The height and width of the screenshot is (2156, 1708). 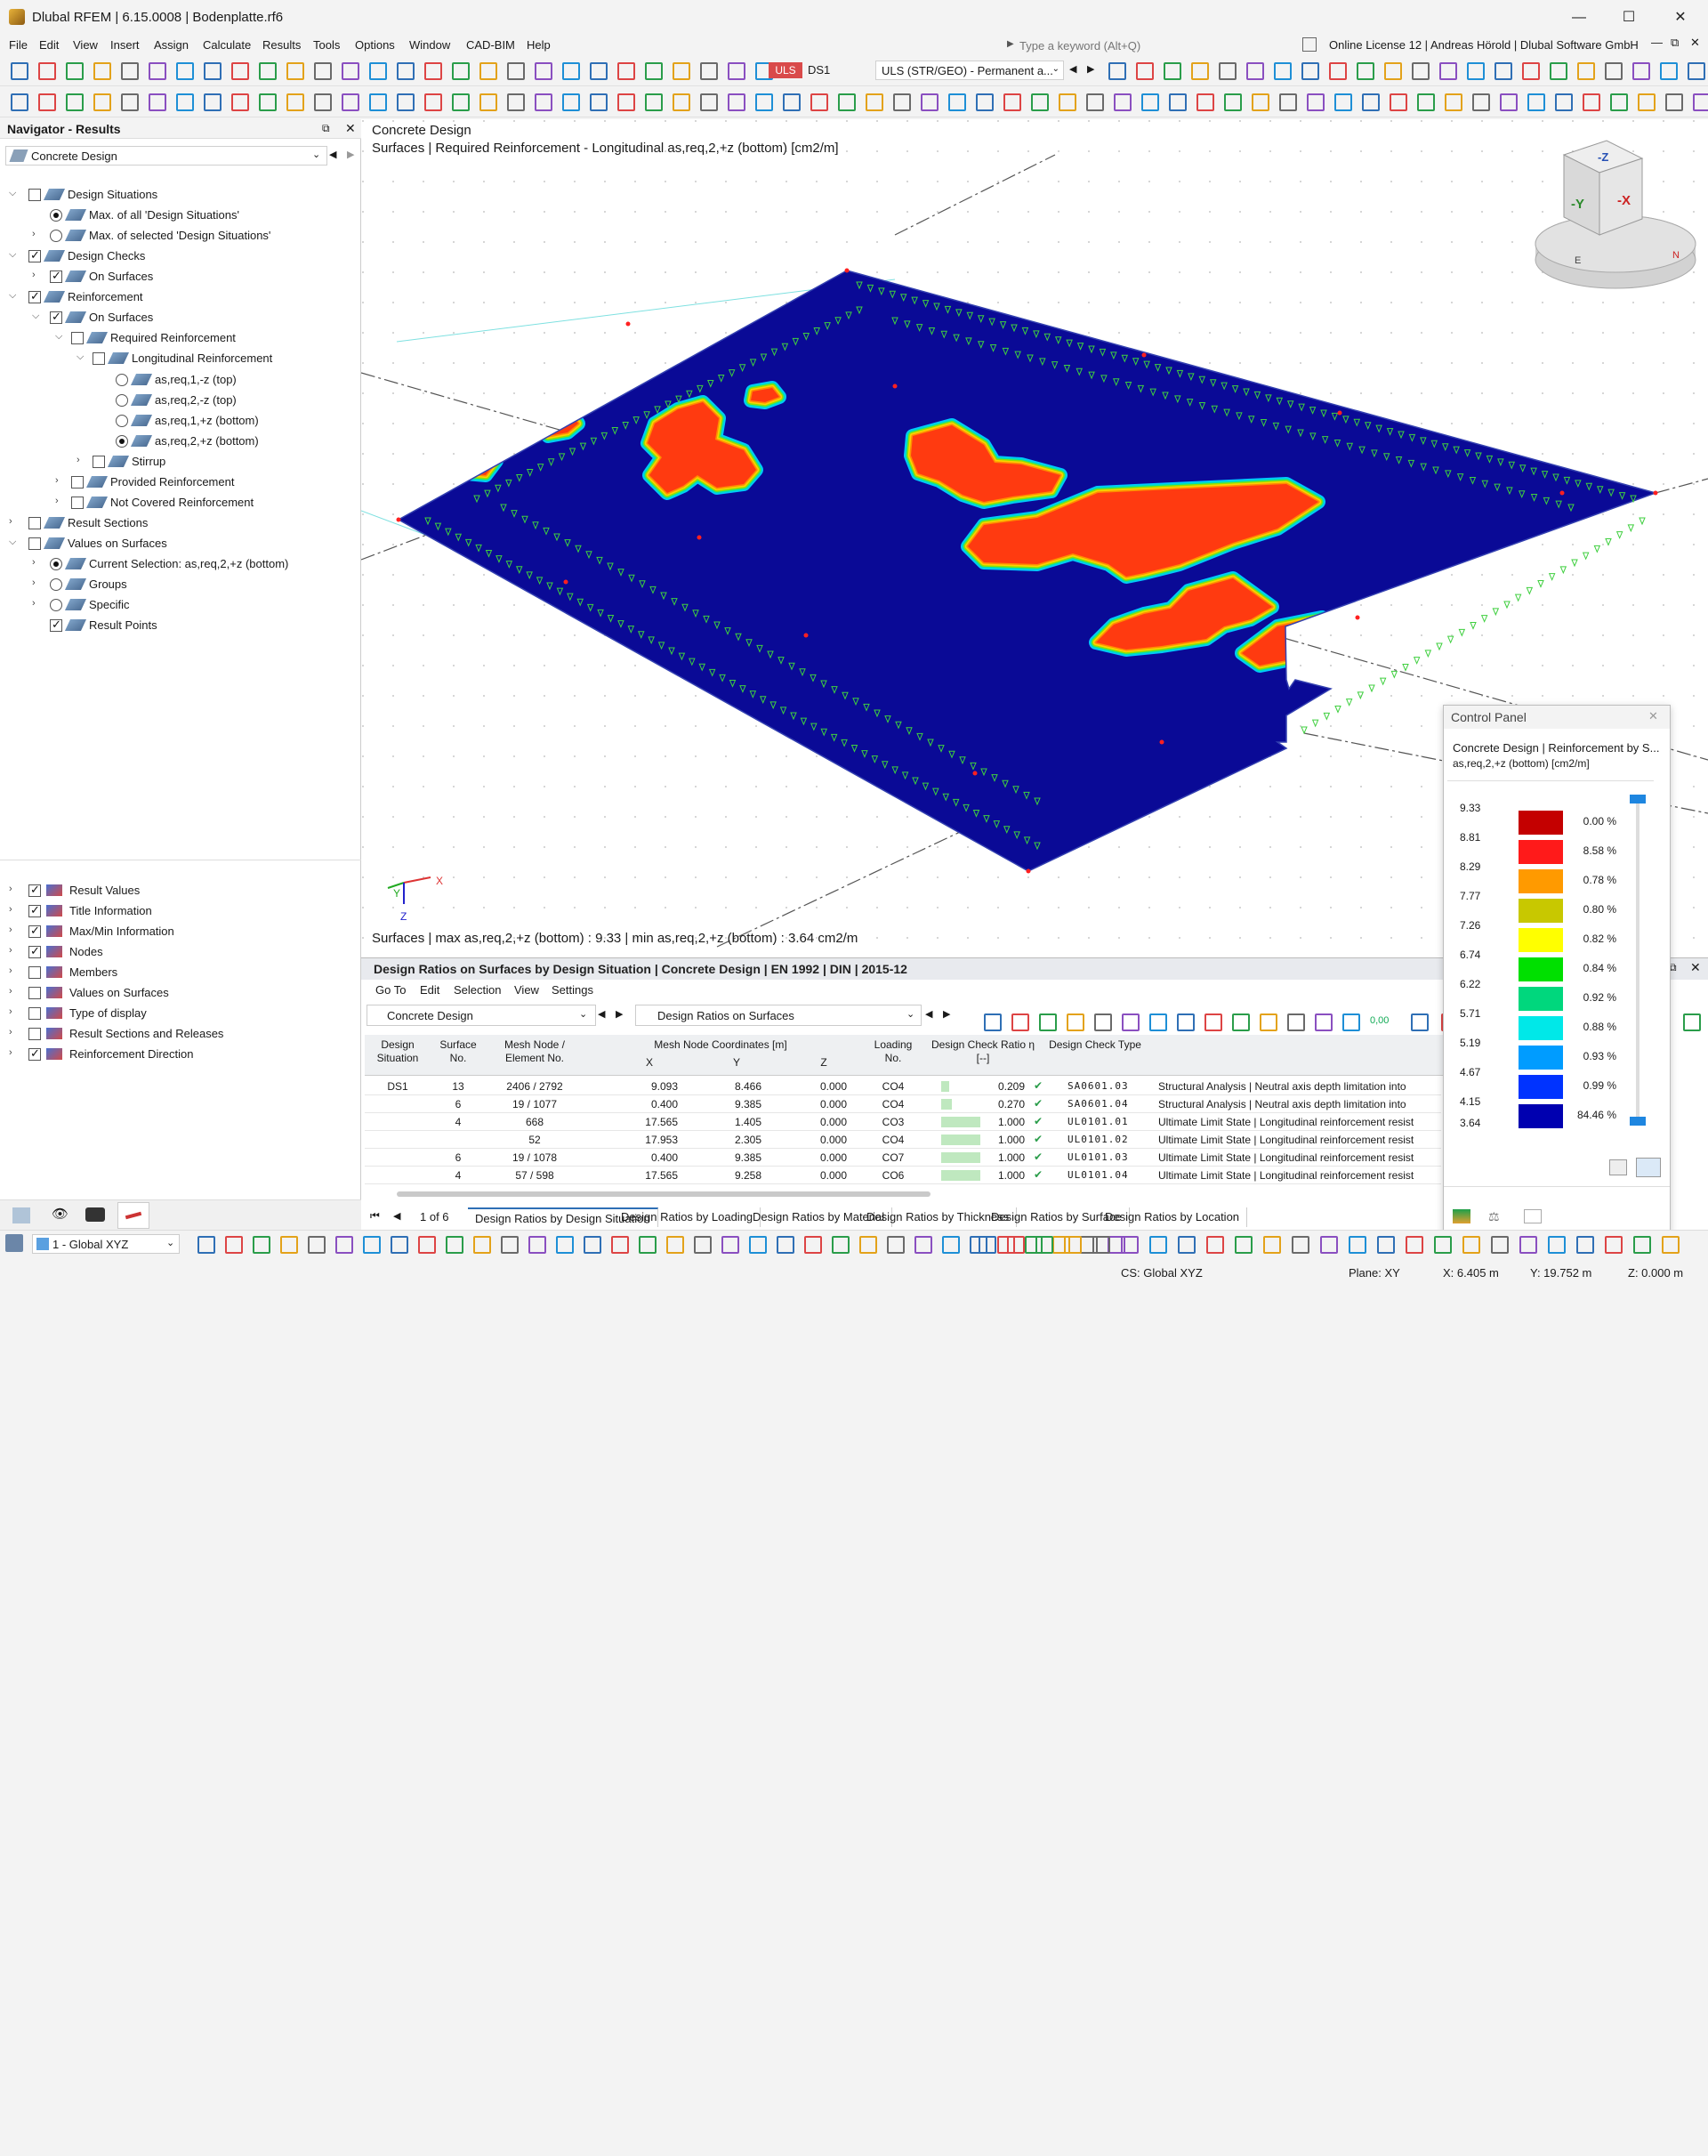 I want to click on prev-combination-icon: ◀, so click(x=1072, y=69).